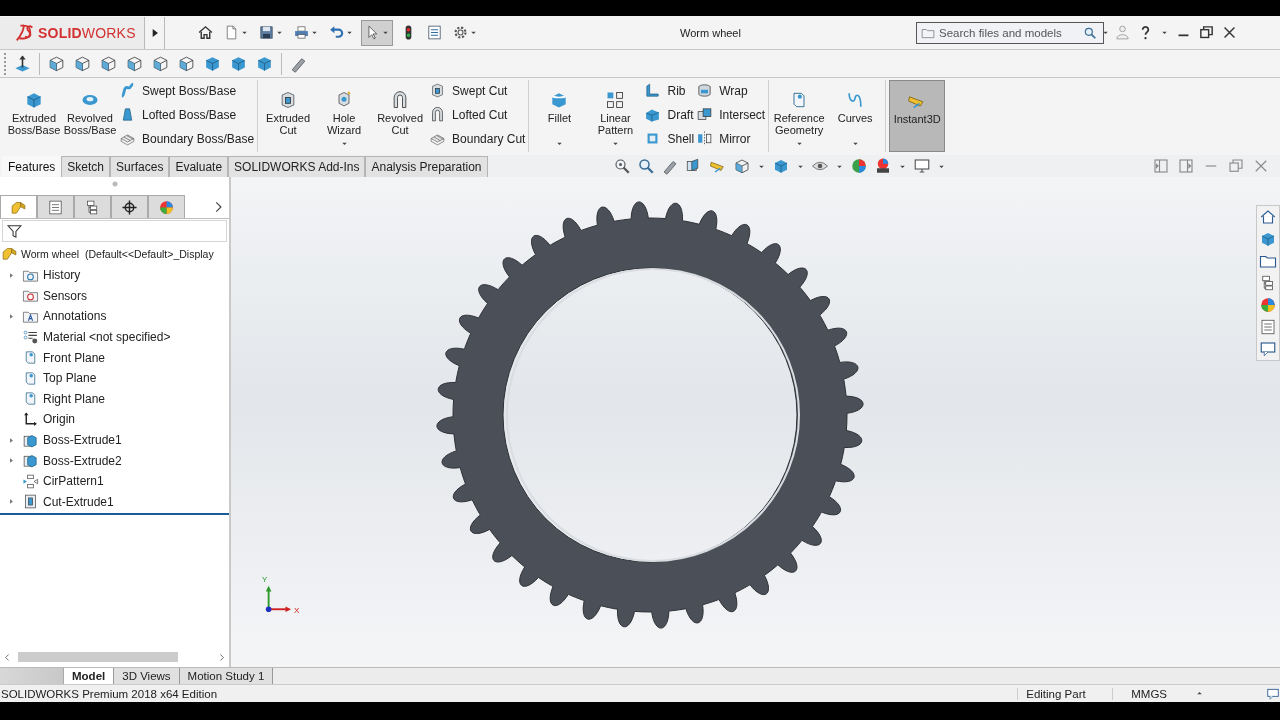  Describe the element at coordinates (400, 116) in the screenshot. I see `ribbon-button: Revolved Cut` at that location.